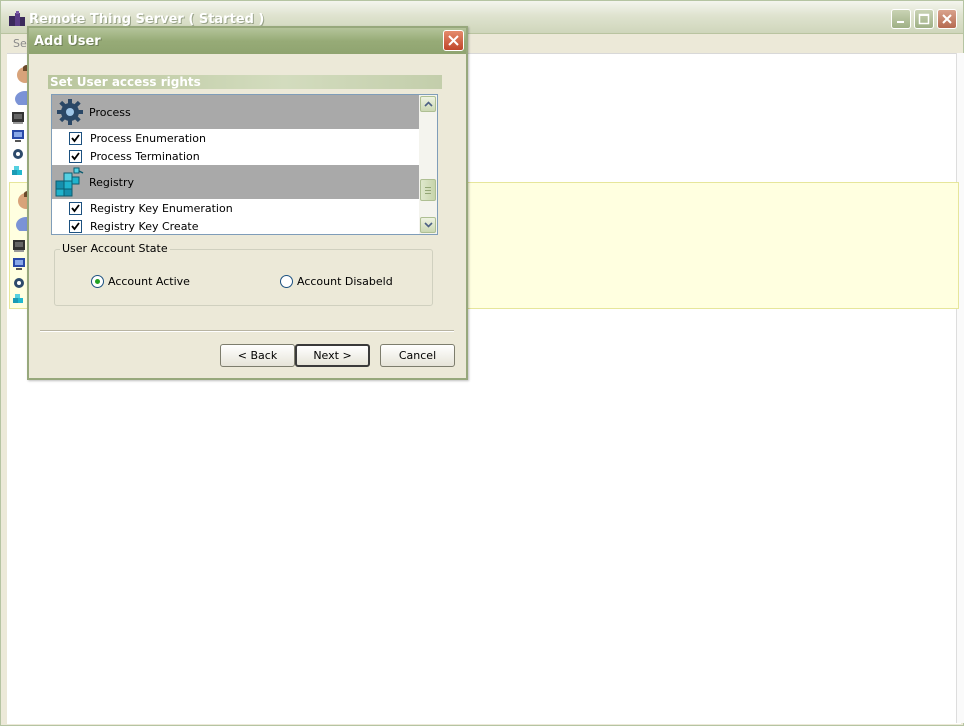  I want to click on close-button, so click(947, 19).